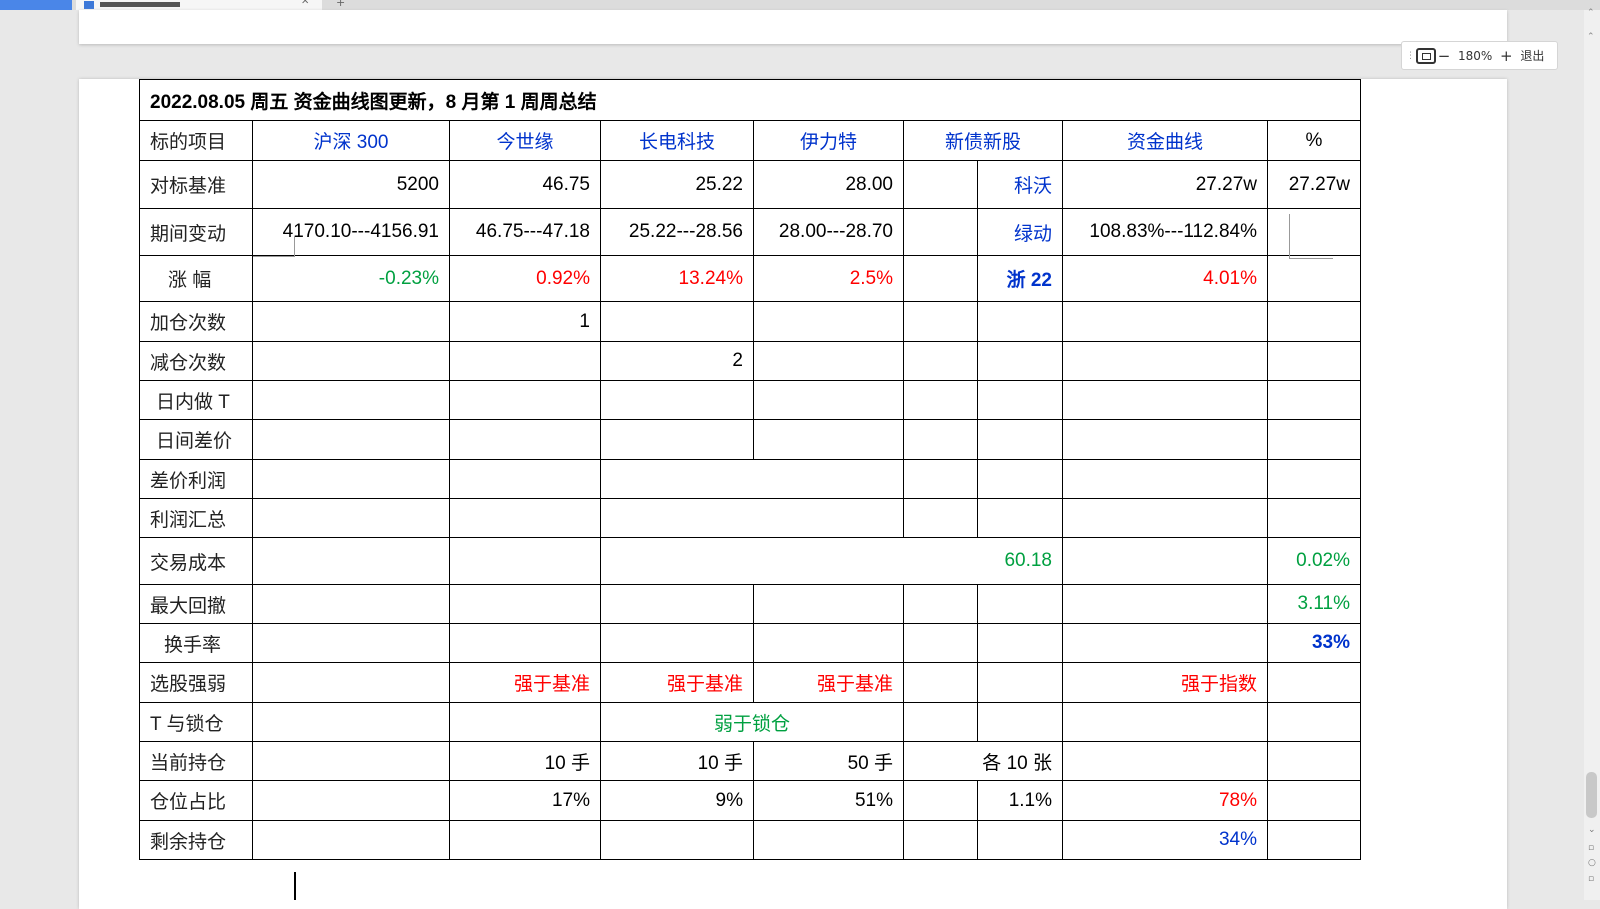 Image resolution: width=1600 pixels, height=909 pixels. Describe the element at coordinates (36, 5) in the screenshot. I see `tab-home` at that location.